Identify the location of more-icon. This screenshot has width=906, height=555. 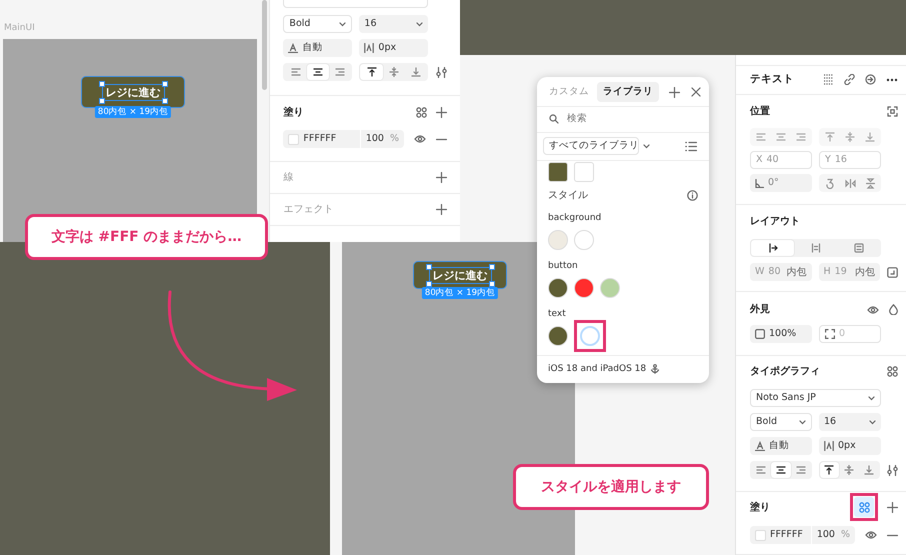
(892, 80).